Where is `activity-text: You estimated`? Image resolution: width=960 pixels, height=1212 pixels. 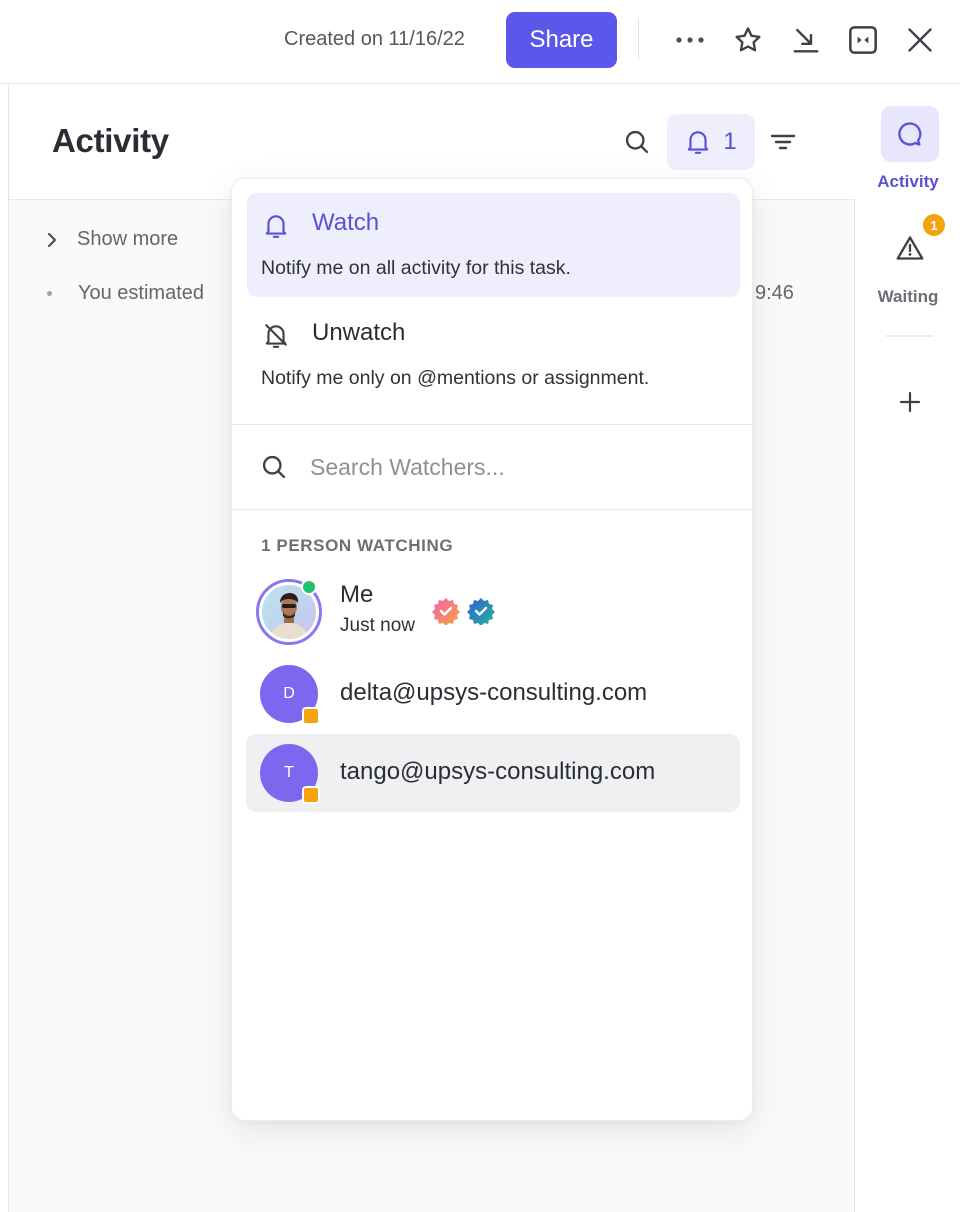
activity-text: You estimated is located at coordinates (141, 293).